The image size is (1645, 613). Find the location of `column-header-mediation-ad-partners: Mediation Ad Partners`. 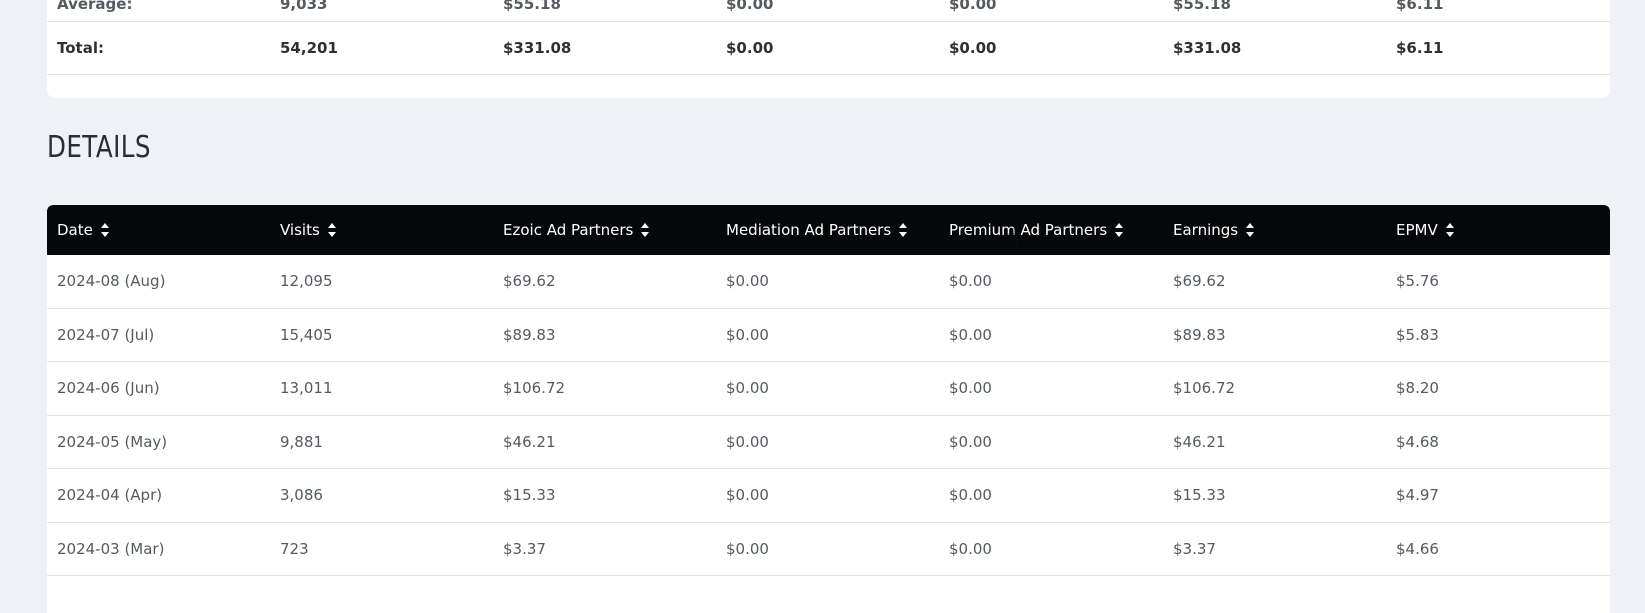

column-header-mediation-ad-partners: Mediation Ad Partners is located at coordinates (827, 230).